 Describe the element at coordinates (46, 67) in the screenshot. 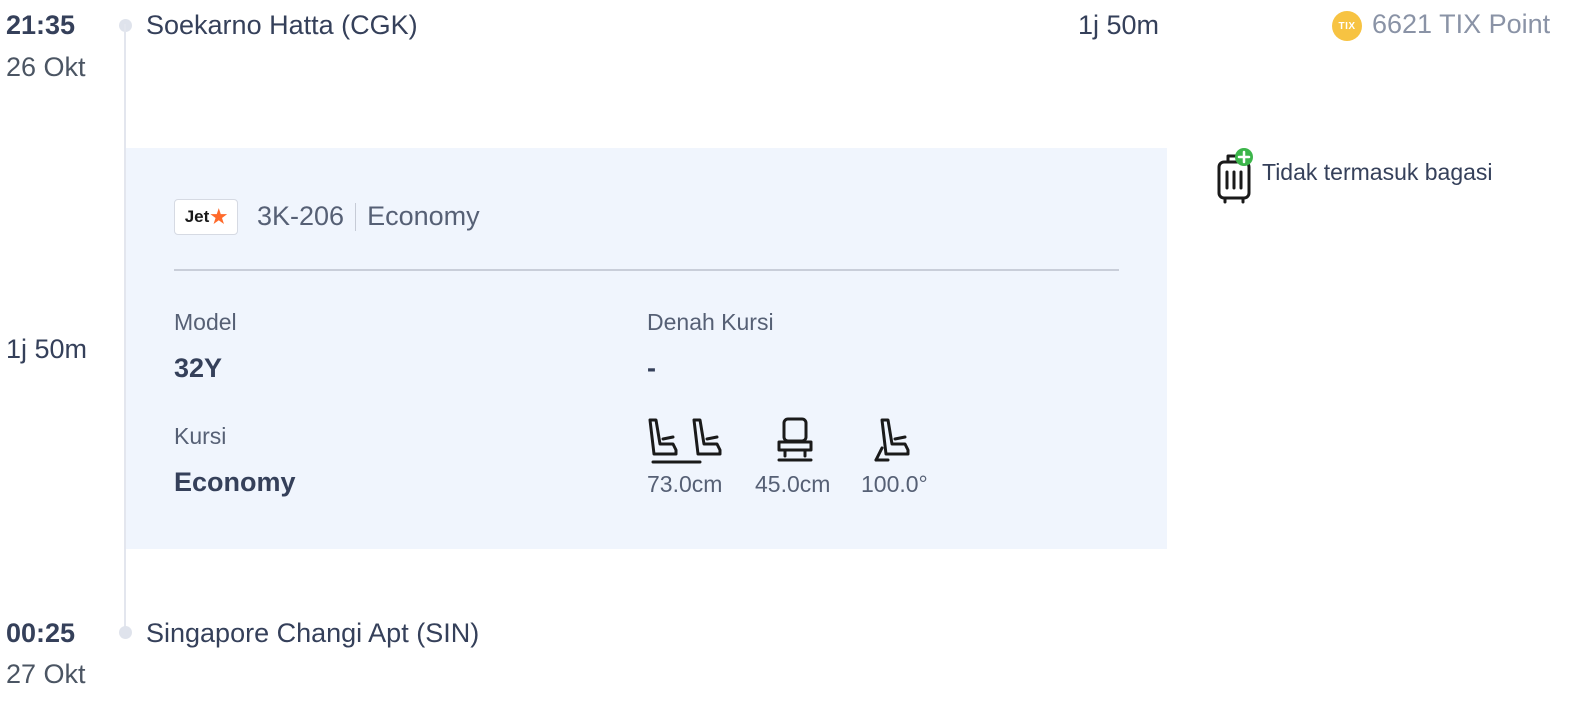

I see `departure-date: 26 Okt` at that location.